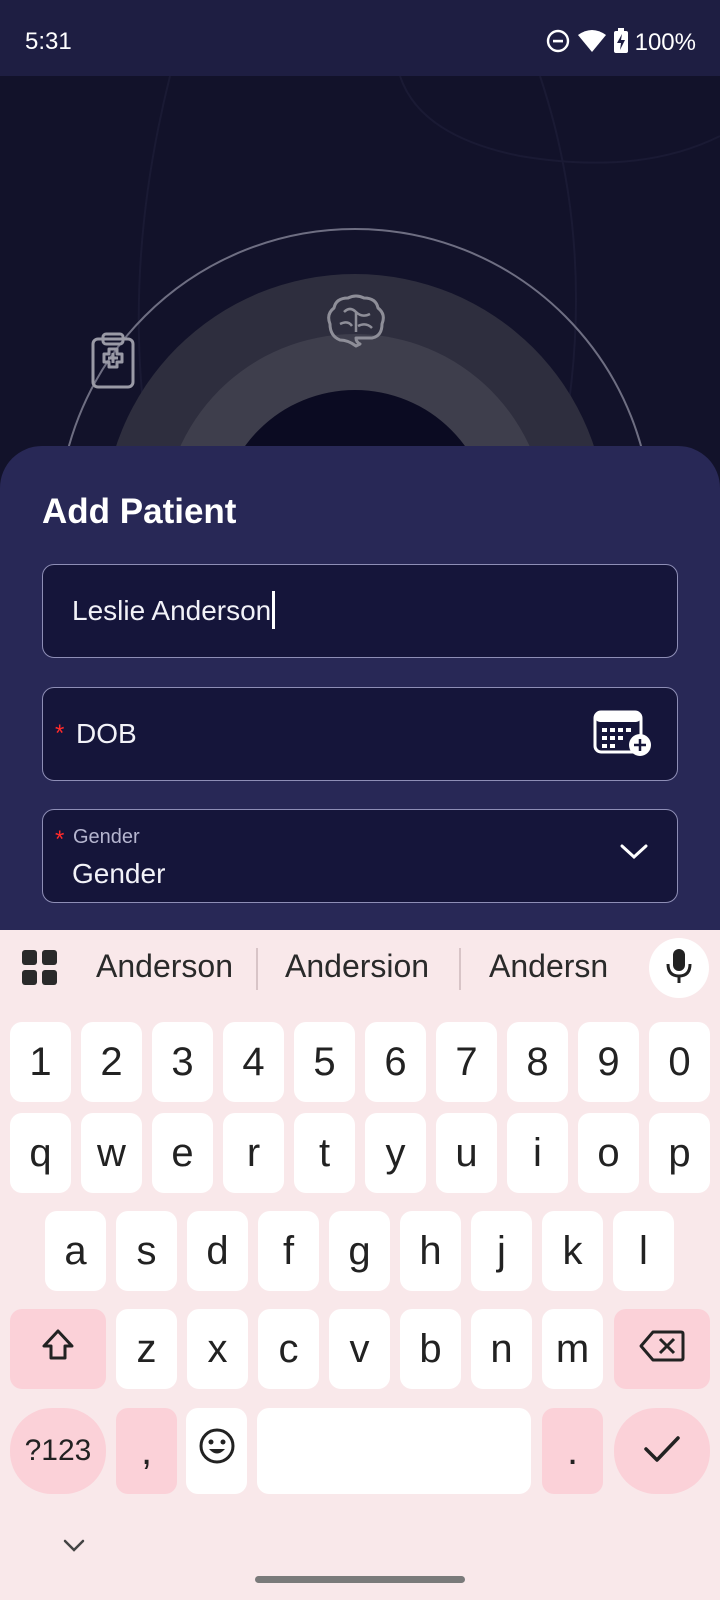  I want to click on key-e: e, so click(182, 1153).